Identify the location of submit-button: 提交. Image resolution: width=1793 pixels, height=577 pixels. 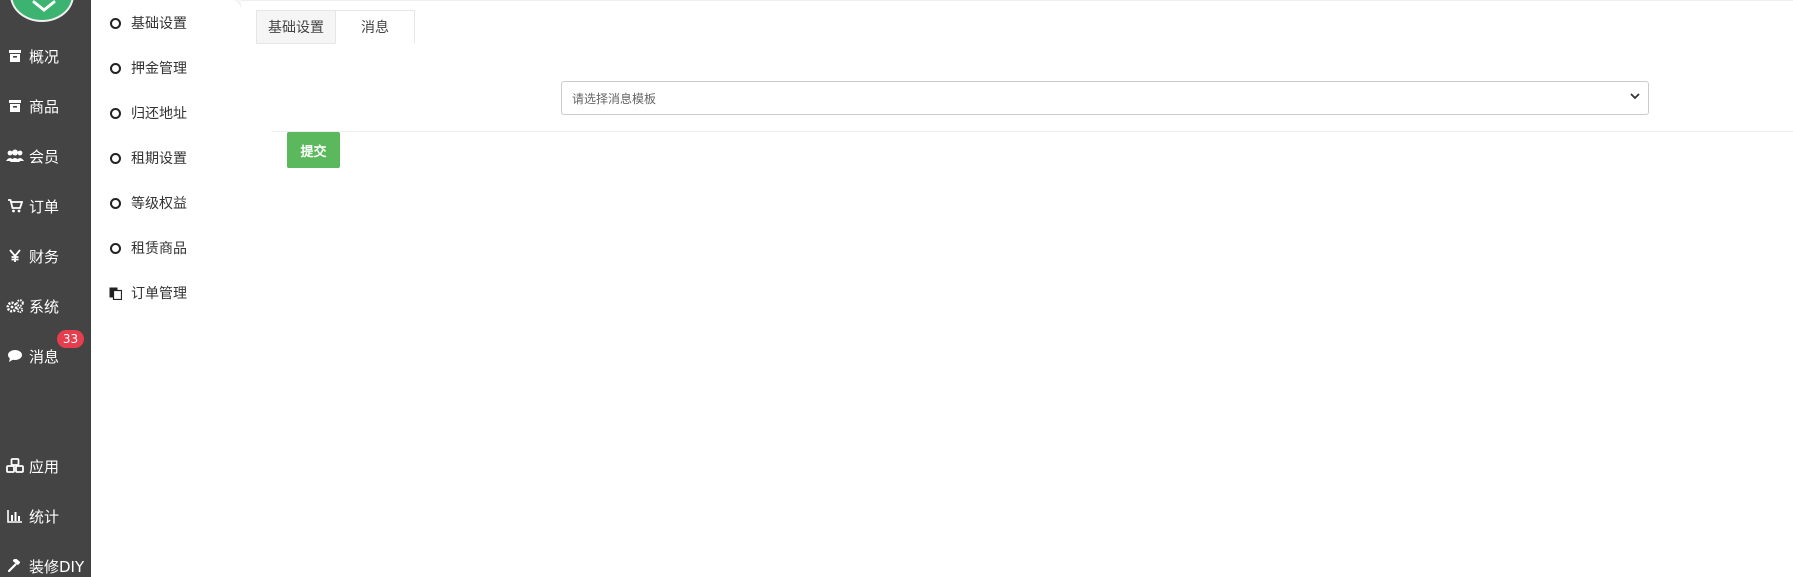
(313, 150).